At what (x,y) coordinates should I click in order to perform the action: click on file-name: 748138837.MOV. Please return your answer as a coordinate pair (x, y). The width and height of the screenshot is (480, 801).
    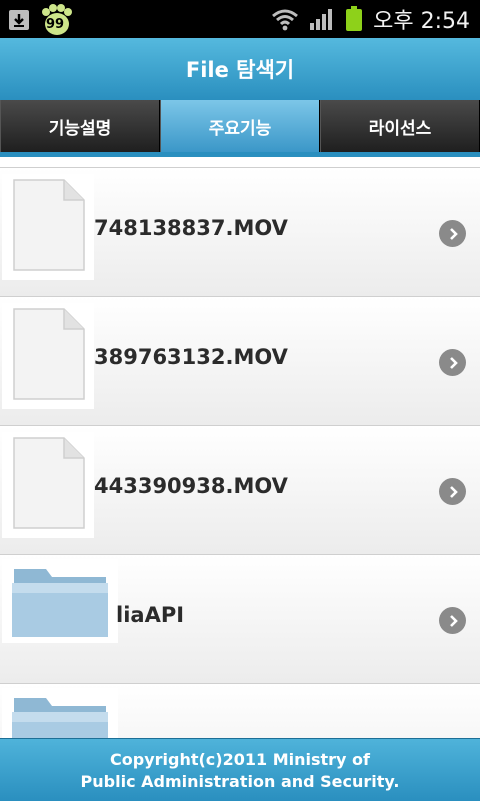
    Looking at the image, I should click on (191, 228).